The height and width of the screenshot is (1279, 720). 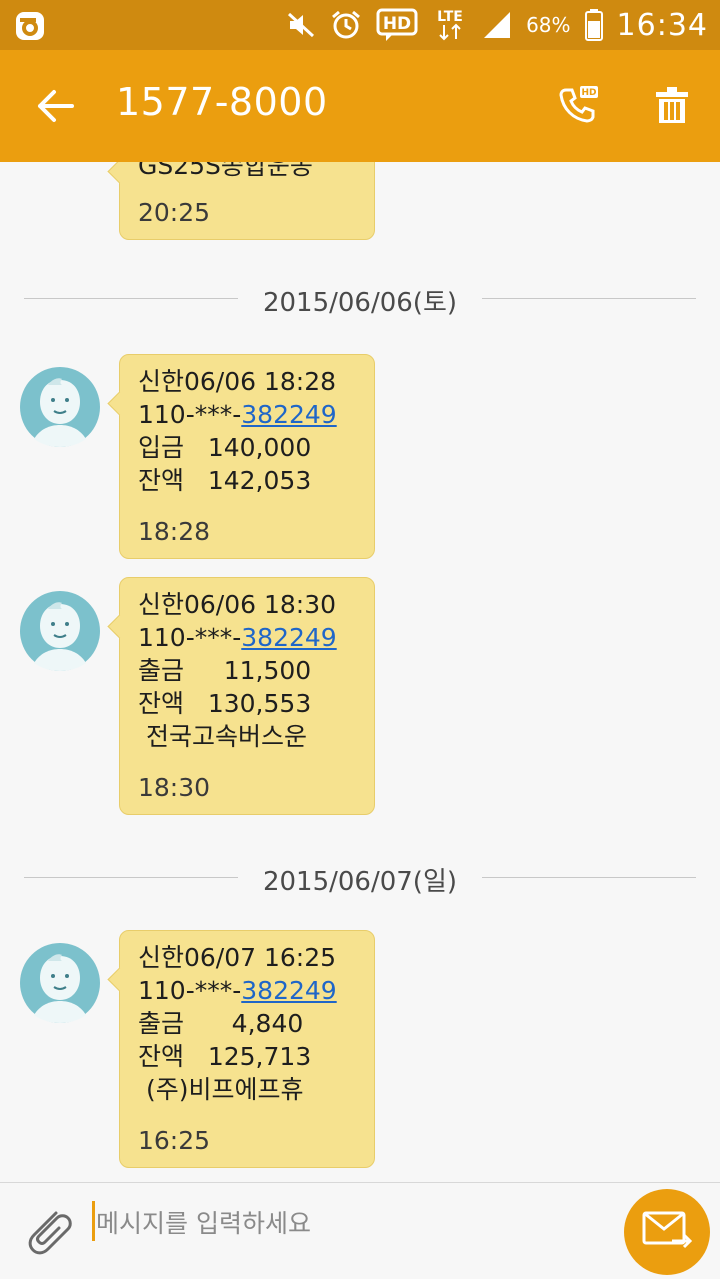 I want to click on message-line: (주)비프에프휴, so click(x=221, y=1089).